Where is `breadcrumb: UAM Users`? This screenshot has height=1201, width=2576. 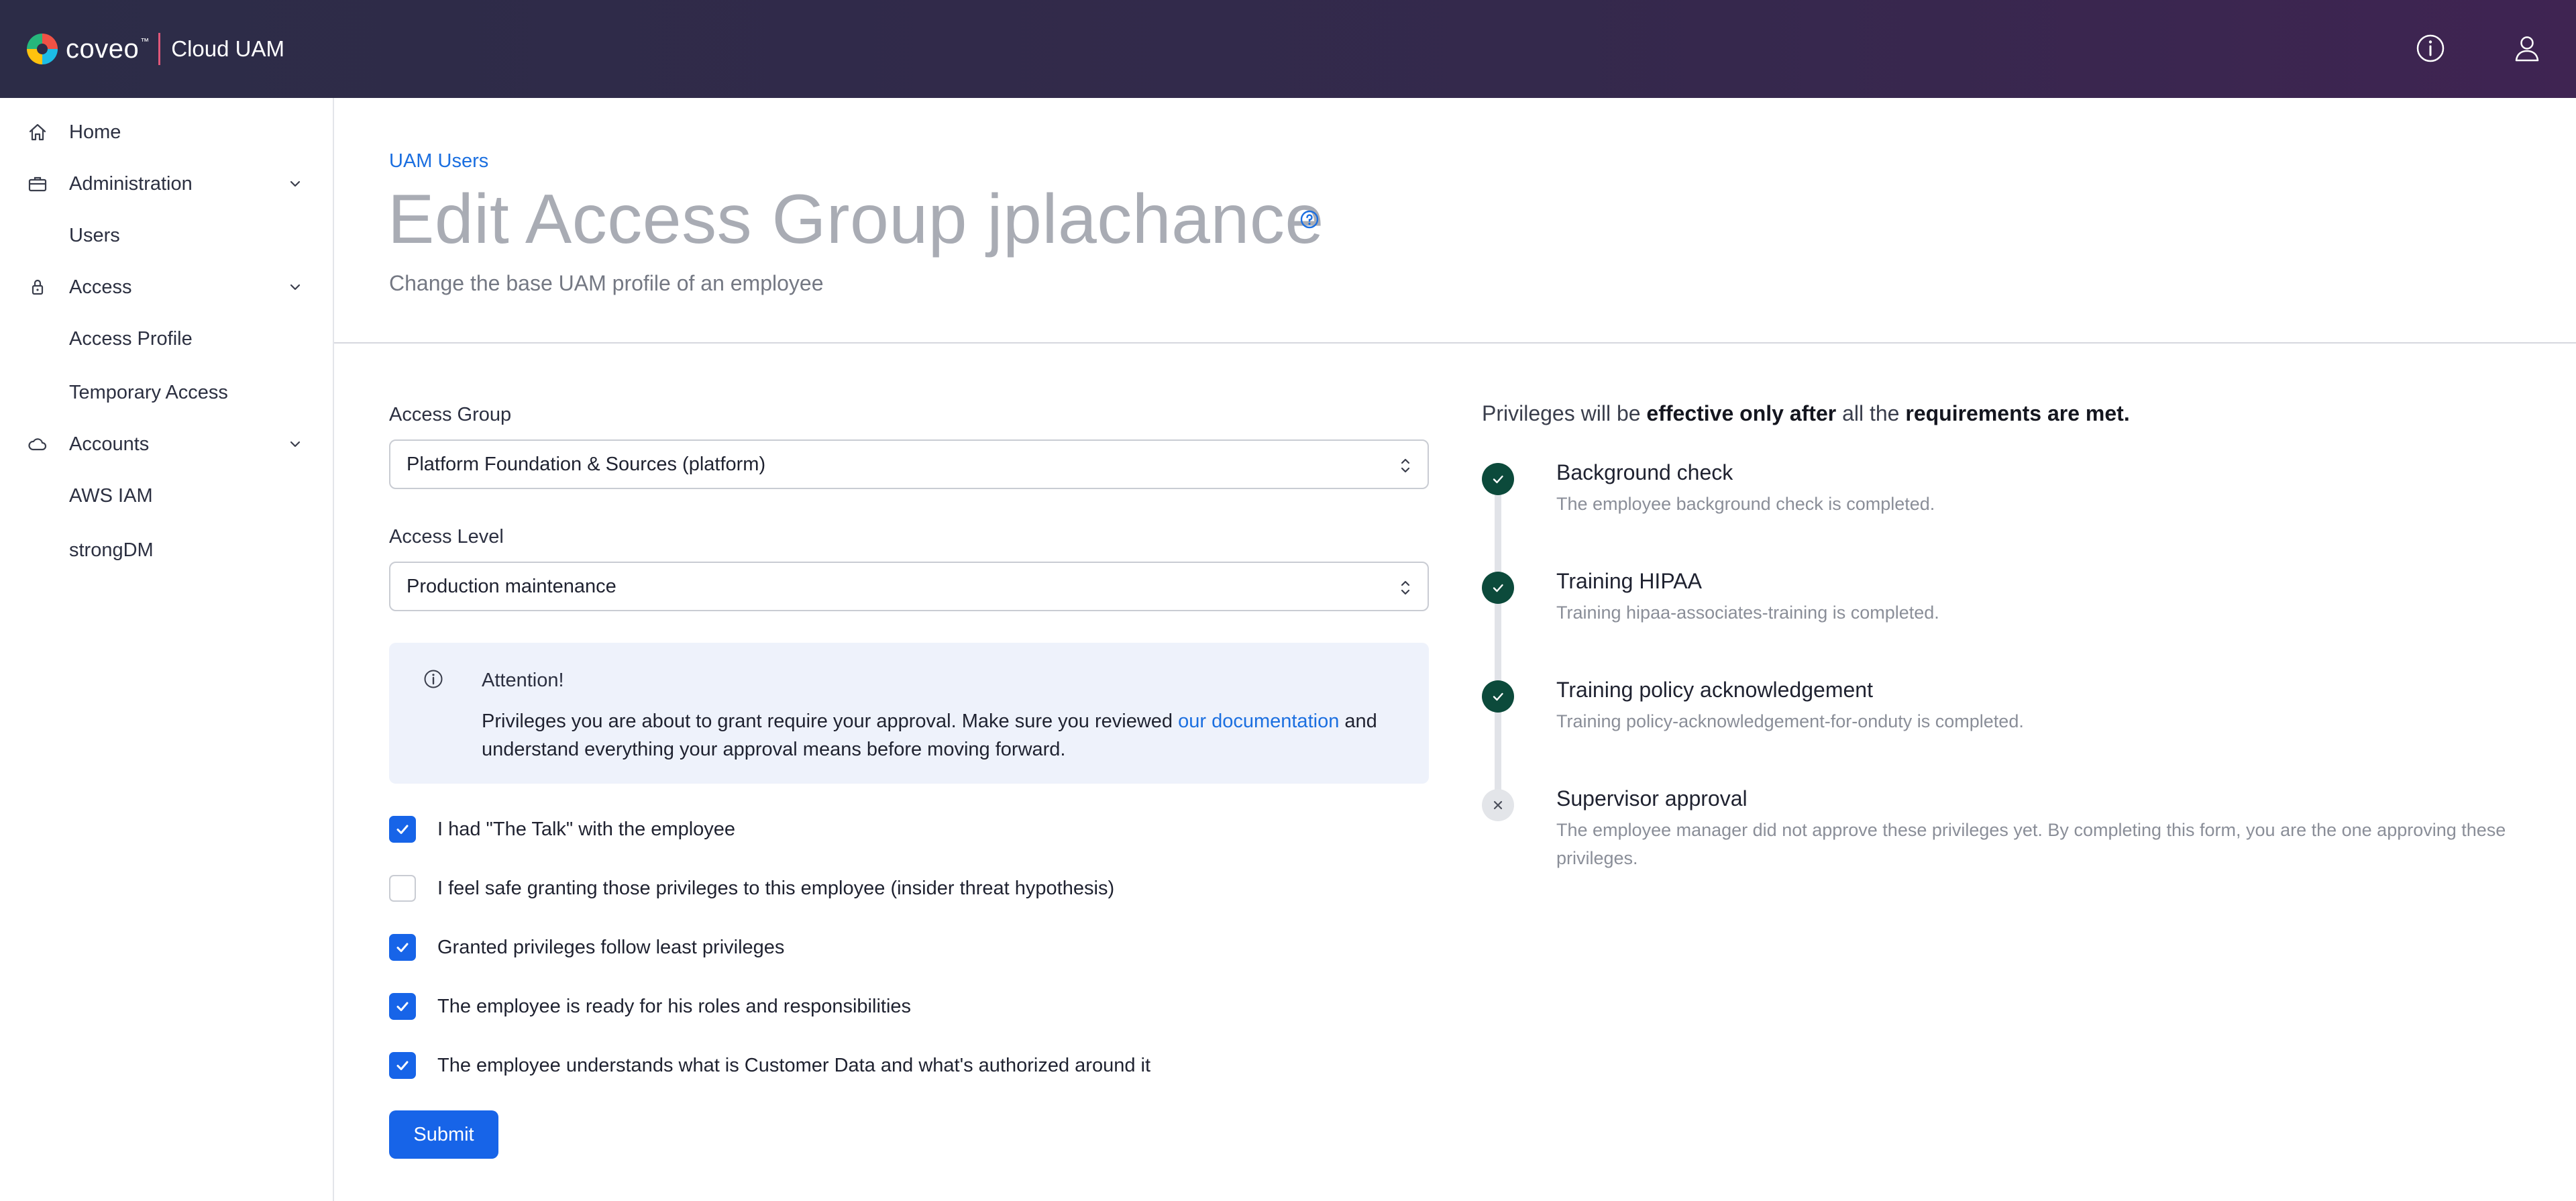
breadcrumb: UAM Users is located at coordinates (438, 161).